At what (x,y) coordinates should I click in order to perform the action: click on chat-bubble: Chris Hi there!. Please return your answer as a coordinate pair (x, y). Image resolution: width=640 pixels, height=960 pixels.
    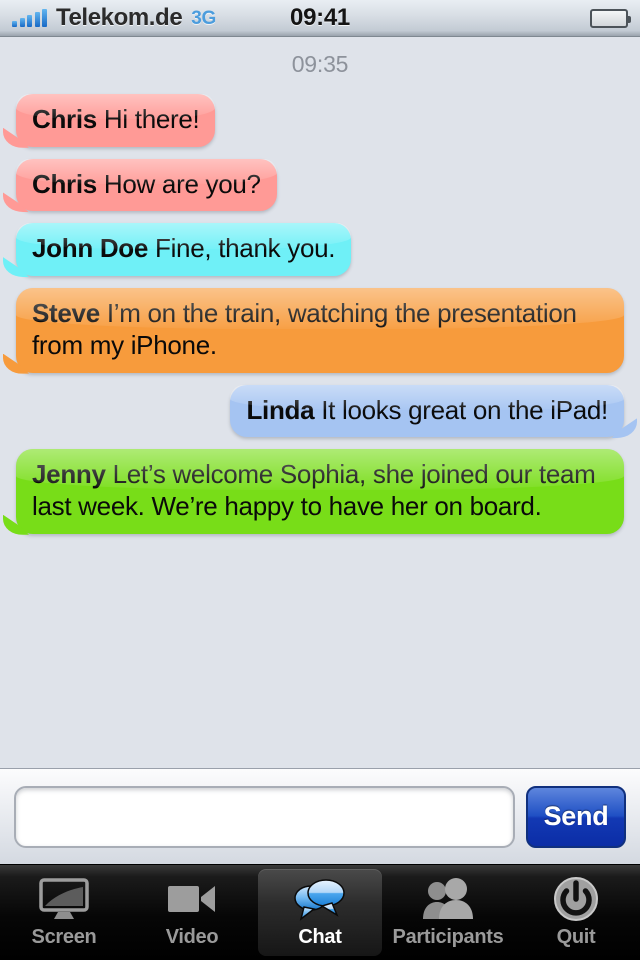
    Looking at the image, I should click on (116, 120).